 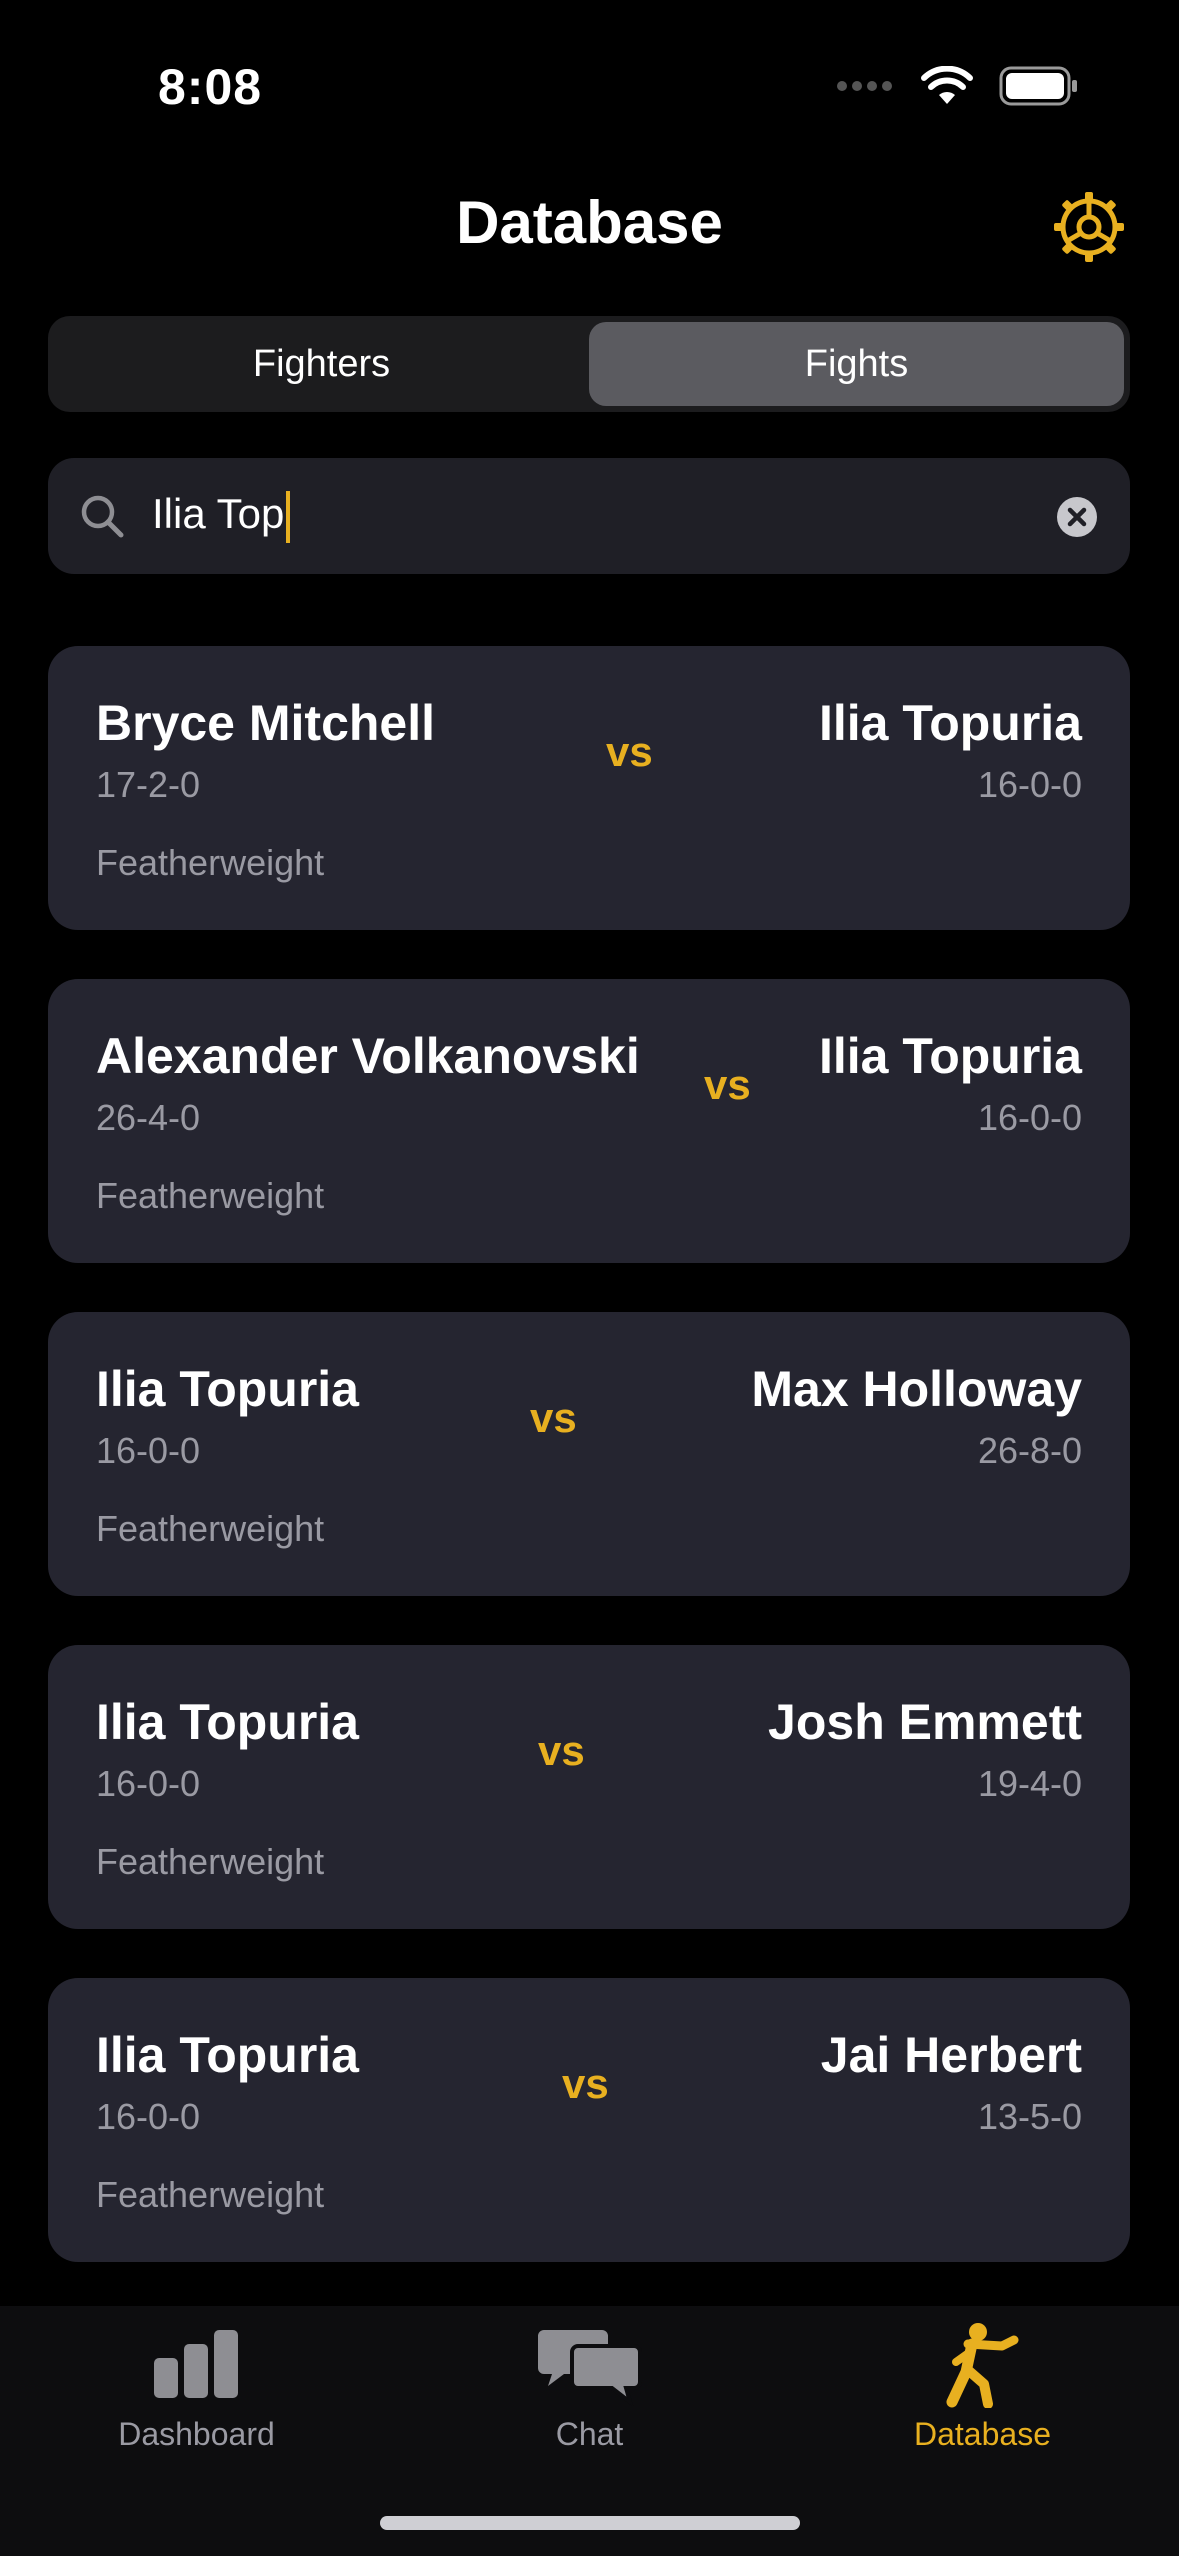 What do you see at coordinates (982, 2434) in the screenshot?
I see `tab-database-label: Database` at bounding box center [982, 2434].